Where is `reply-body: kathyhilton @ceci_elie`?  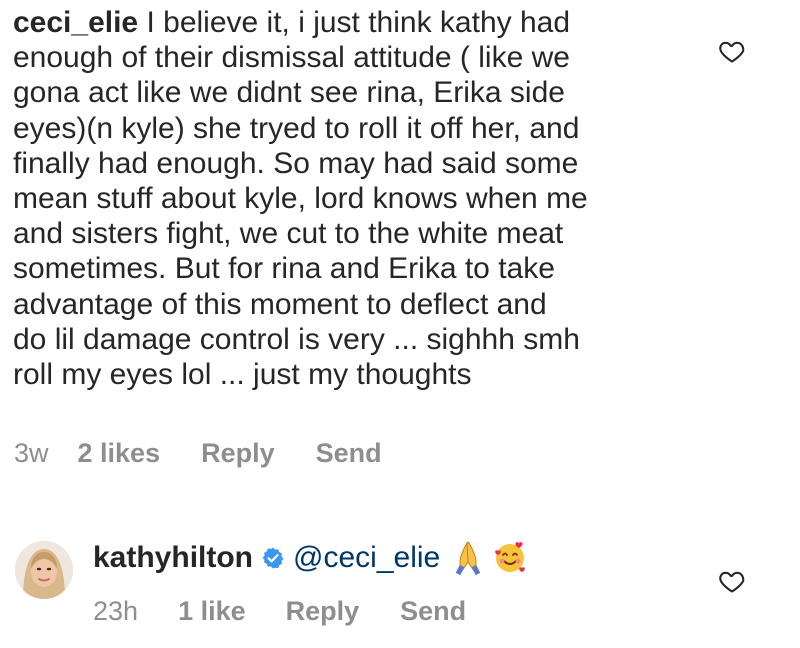 reply-body: kathyhilton @ceci_elie is located at coordinates (310, 558).